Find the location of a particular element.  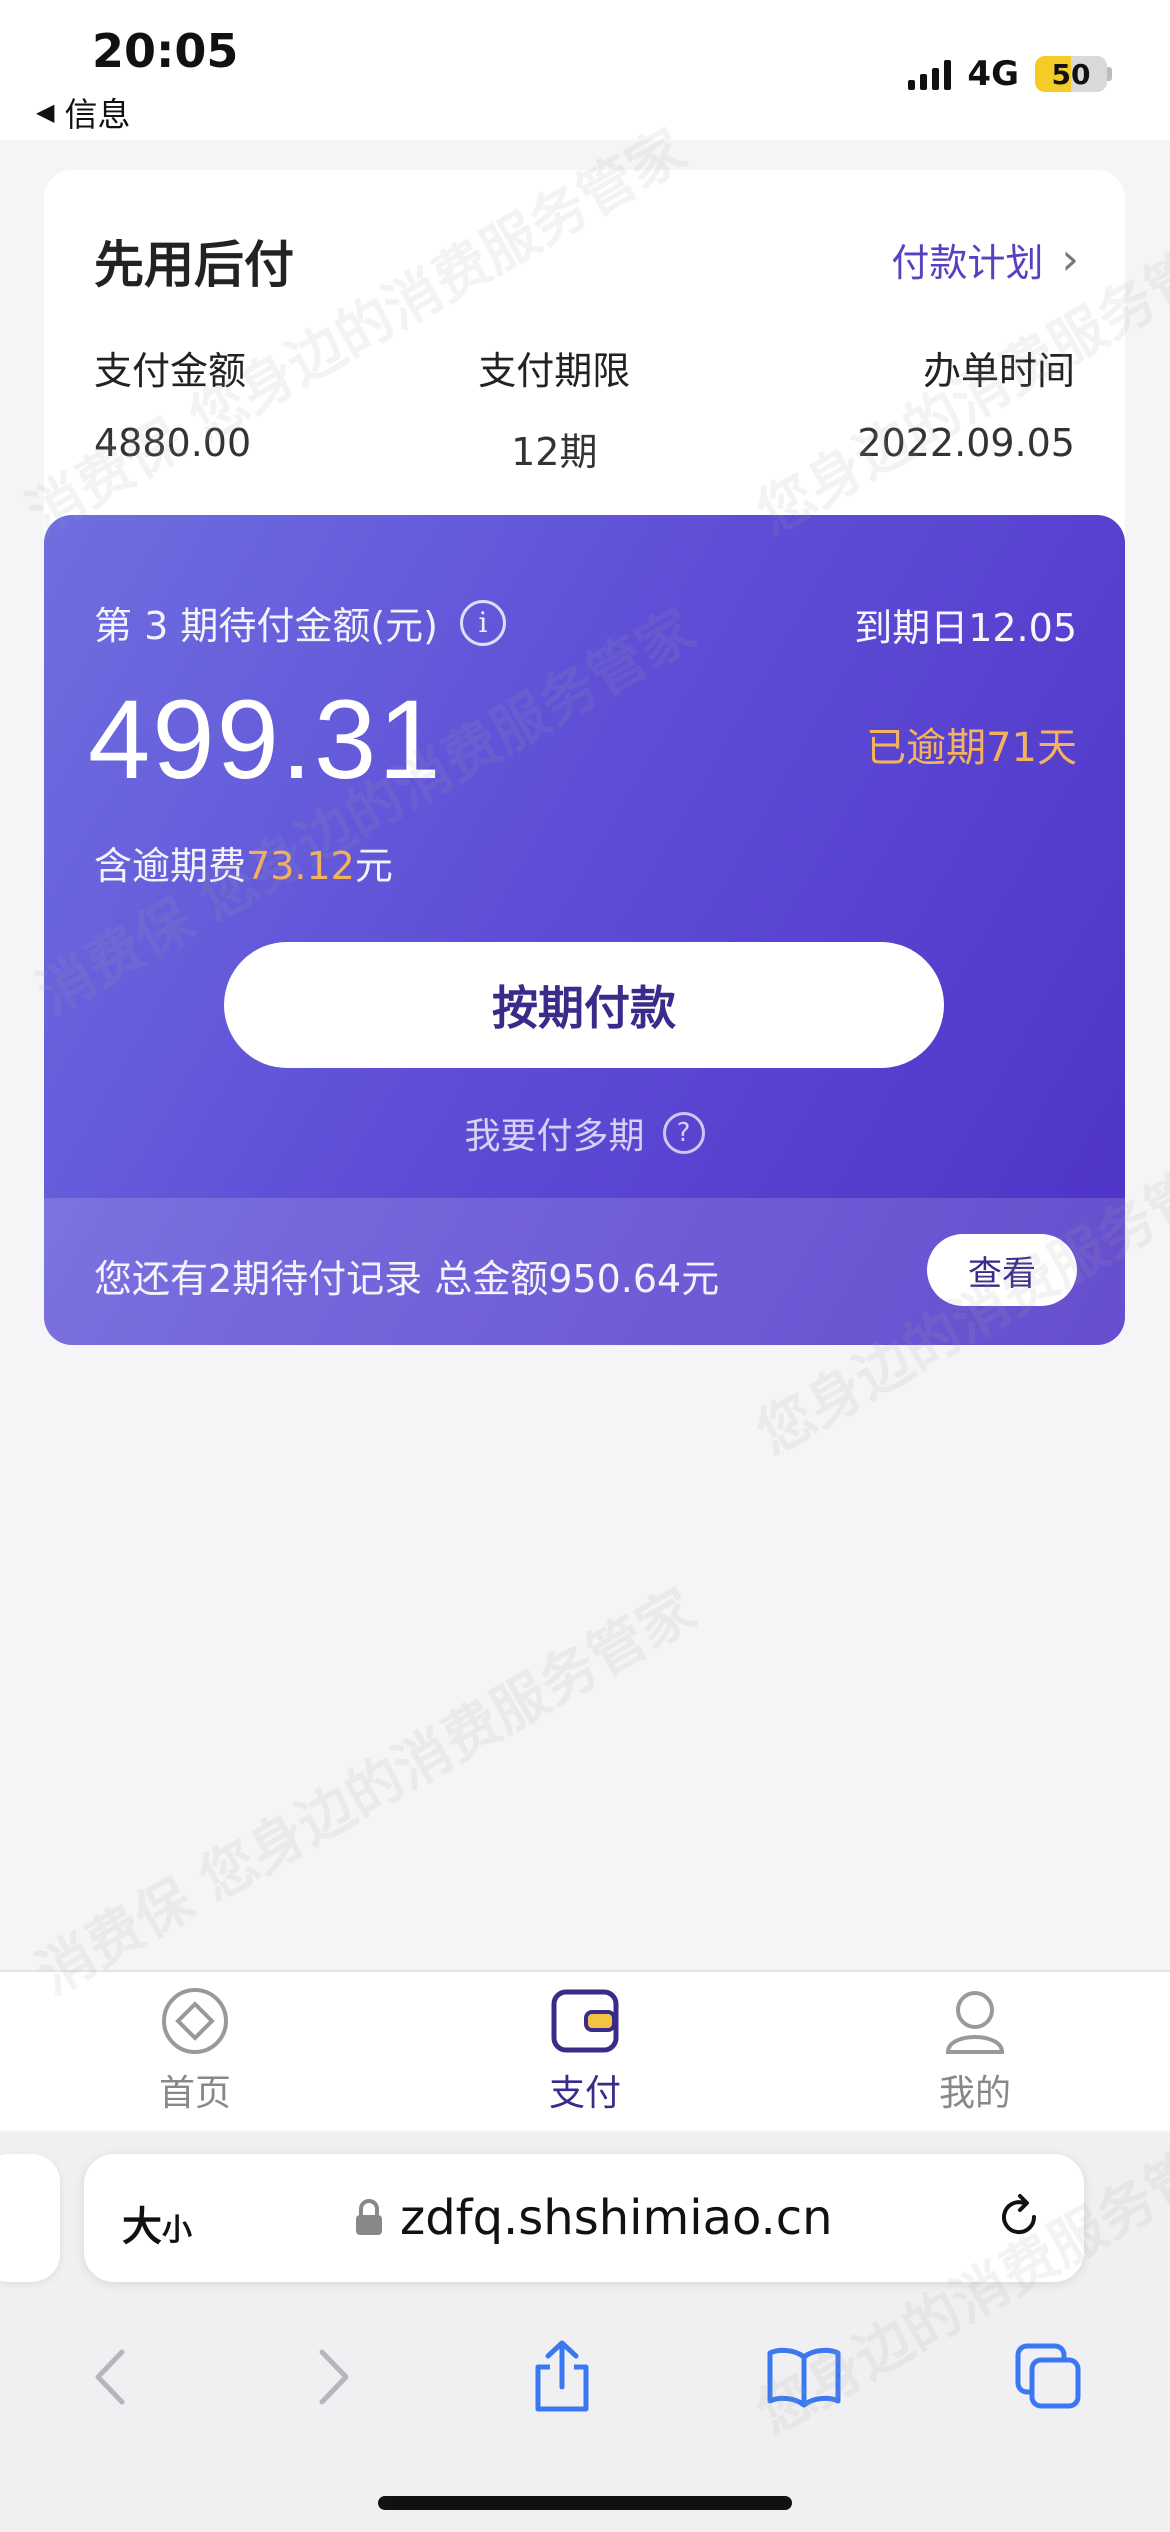

signal-icon is located at coordinates (930, 74).